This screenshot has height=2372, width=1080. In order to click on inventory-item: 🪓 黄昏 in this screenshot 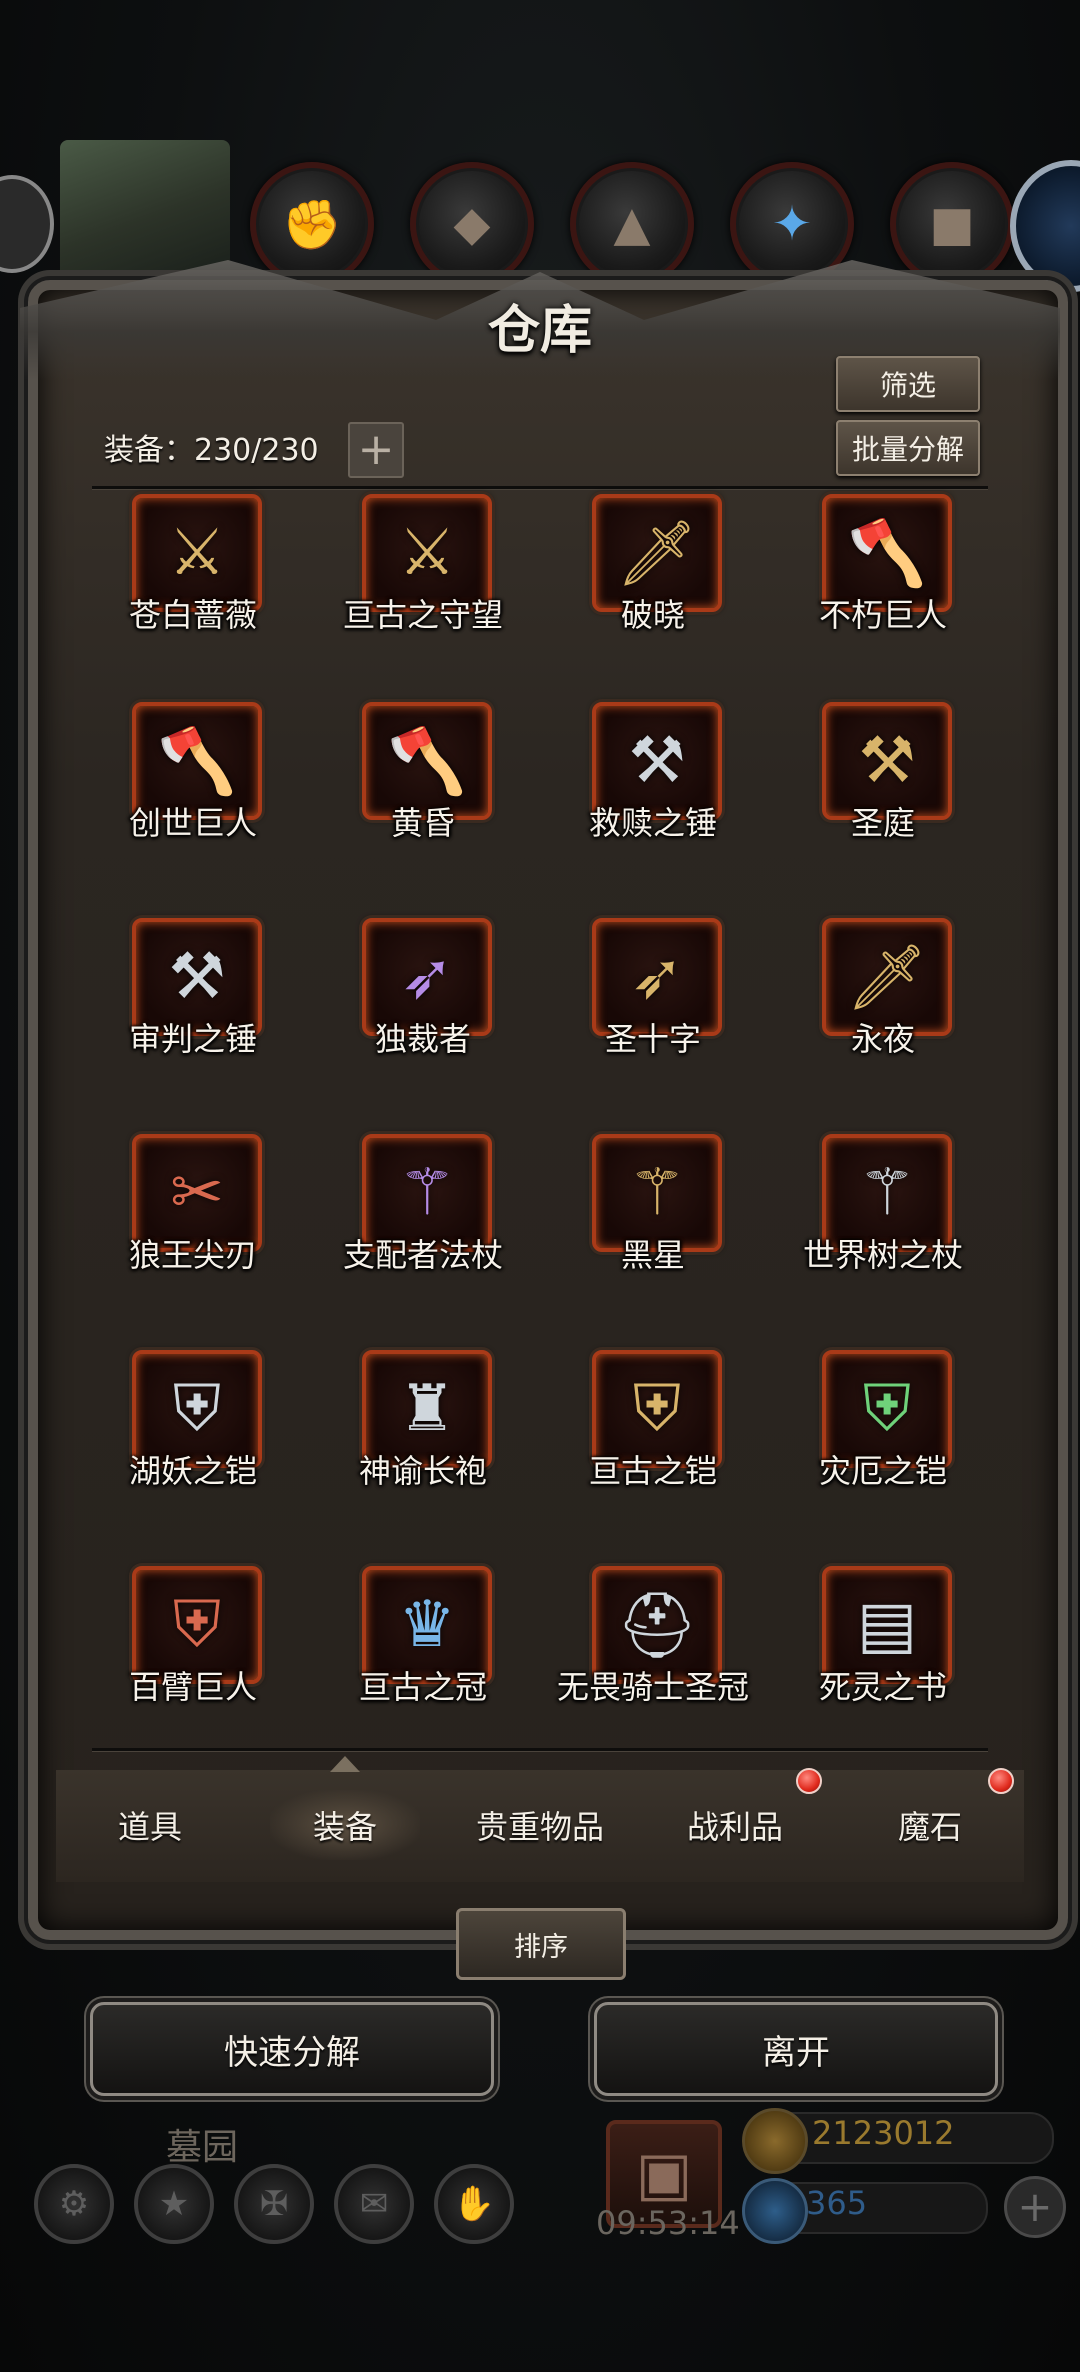, I will do `click(423, 797)`.